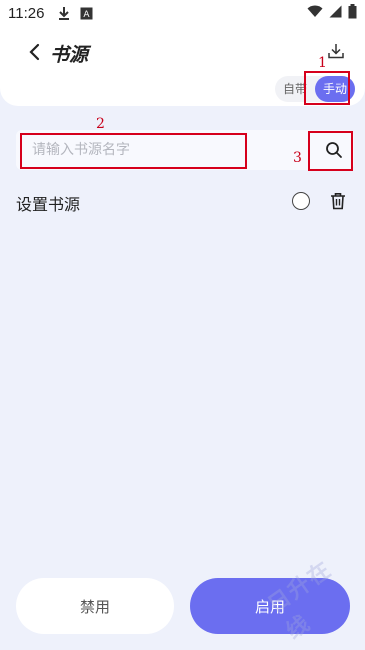 This screenshot has width=365, height=650. I want to click on list-item: 设置书源, so click(185, 202).